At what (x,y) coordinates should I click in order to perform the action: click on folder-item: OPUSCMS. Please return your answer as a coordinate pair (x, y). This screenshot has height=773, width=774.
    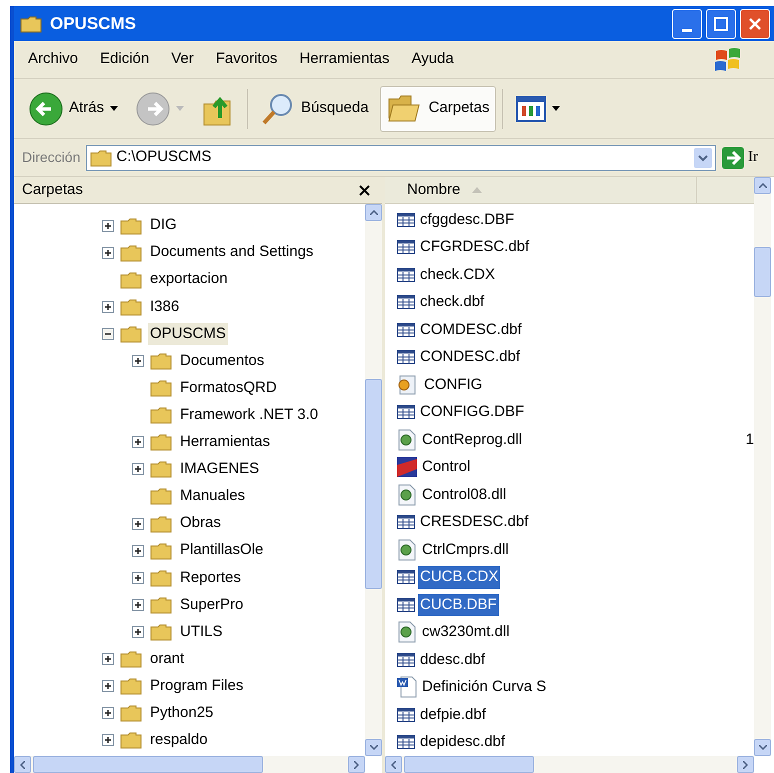
    Looking at the image, I should click on (188, 334).